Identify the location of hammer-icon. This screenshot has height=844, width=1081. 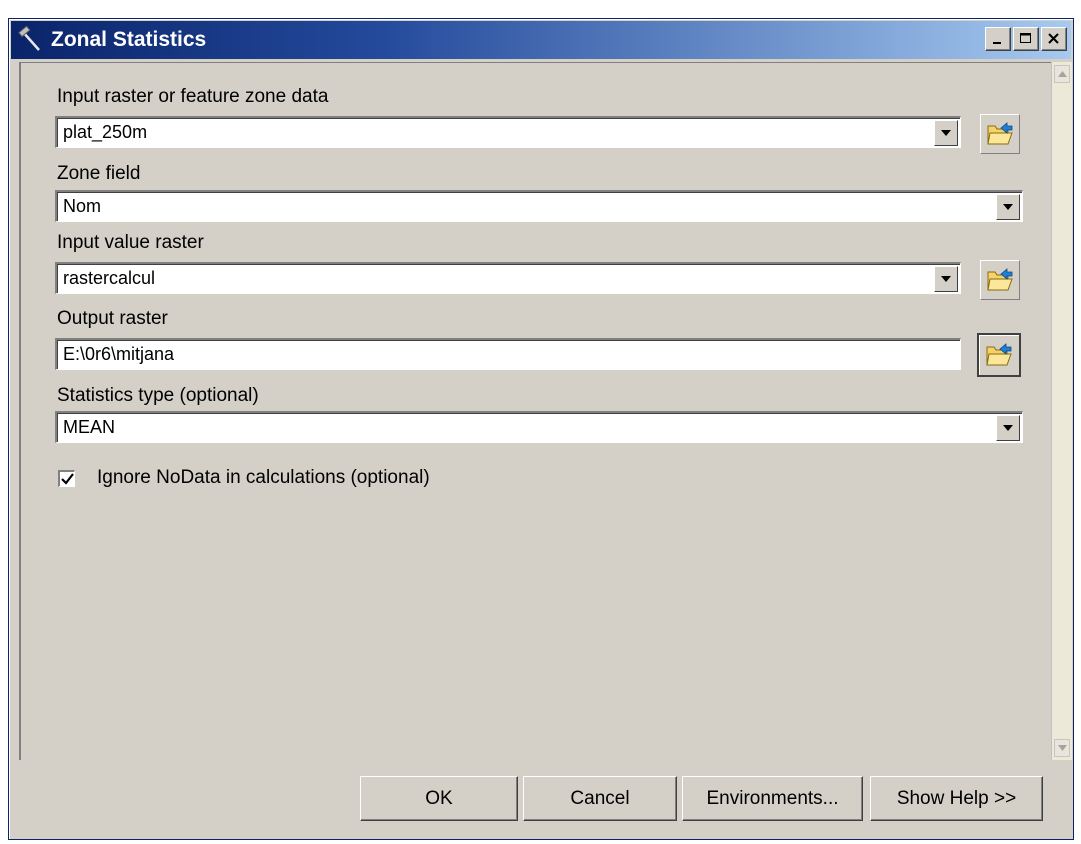
(31, 40).